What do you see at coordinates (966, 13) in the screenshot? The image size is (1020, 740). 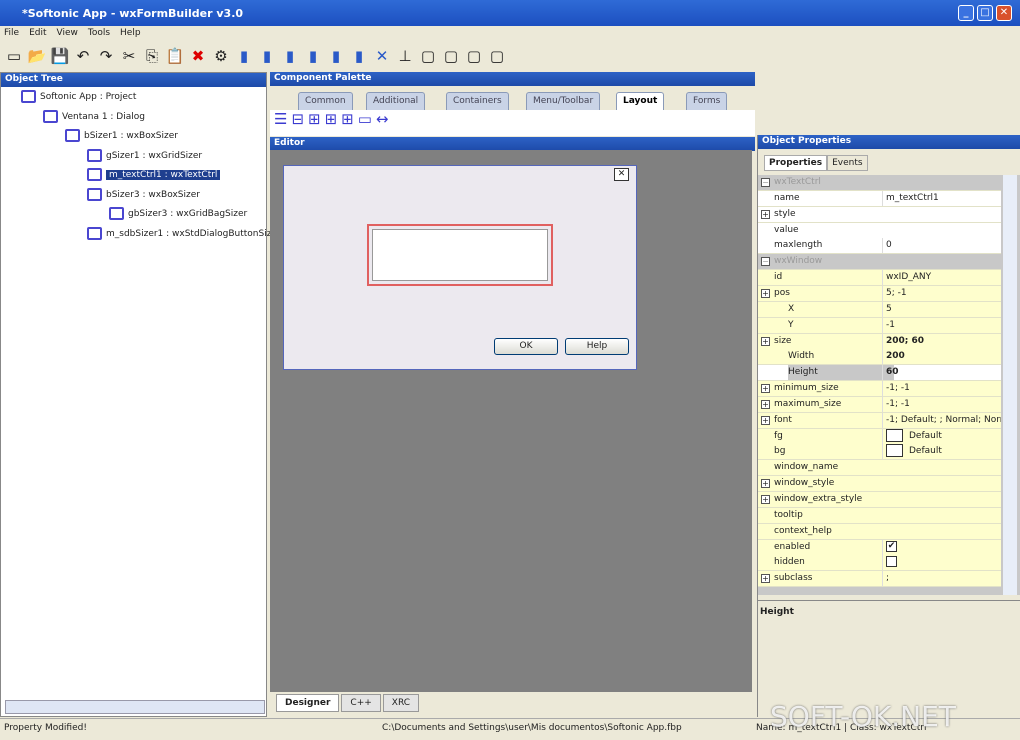 I see `minimize-button: _` at bounding box center [966, 13].